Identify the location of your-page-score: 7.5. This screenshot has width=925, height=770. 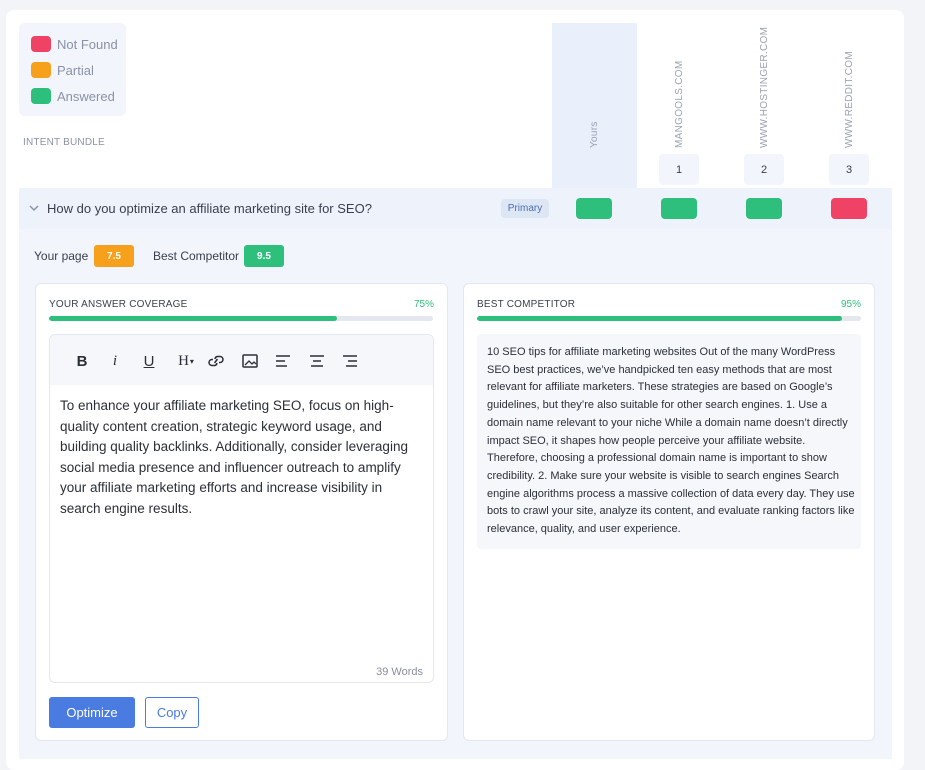
(114, 256).